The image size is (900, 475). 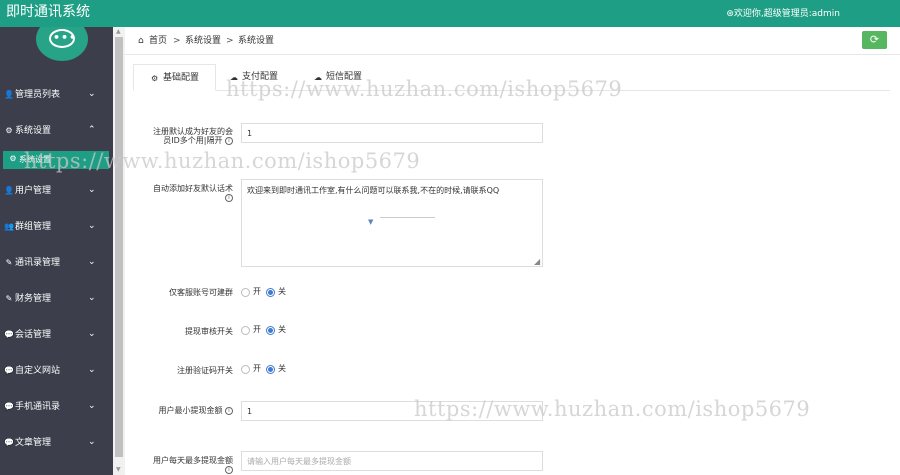 I want to click on sidebar-item-system-settings: ⚙ 系统设置 ⌃, so click(x=56, y=132).